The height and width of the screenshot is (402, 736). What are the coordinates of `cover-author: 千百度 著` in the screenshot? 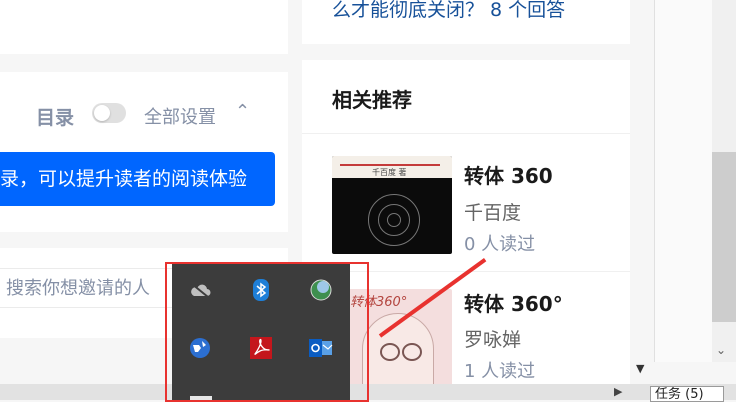 It's located at (389, 172).